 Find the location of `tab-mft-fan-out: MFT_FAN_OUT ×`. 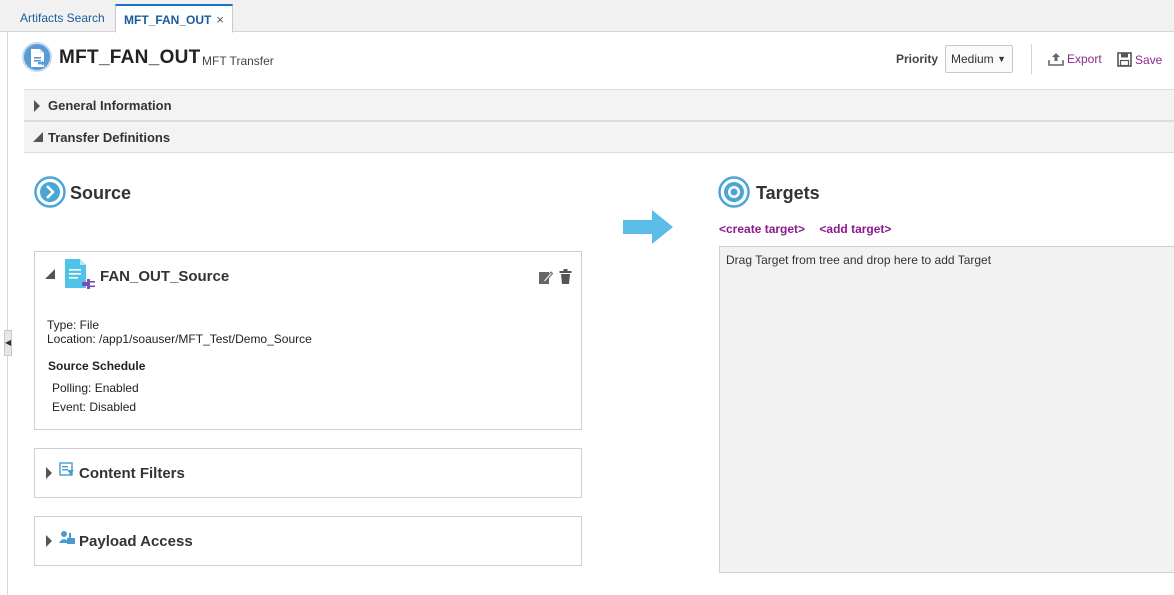

tab-mft-fan-out: MFT_FAN_OUT × is located at coordinates (174, 18).